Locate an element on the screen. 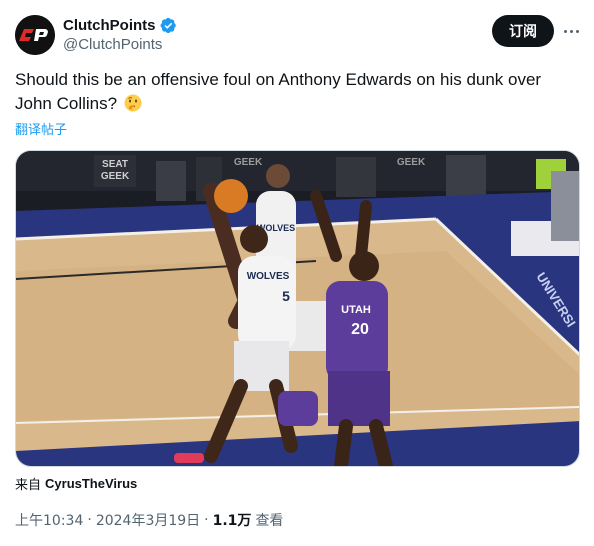 This screenshot has width=594, height=546. clutchpoints-logo is located at coordinates (35, 35).